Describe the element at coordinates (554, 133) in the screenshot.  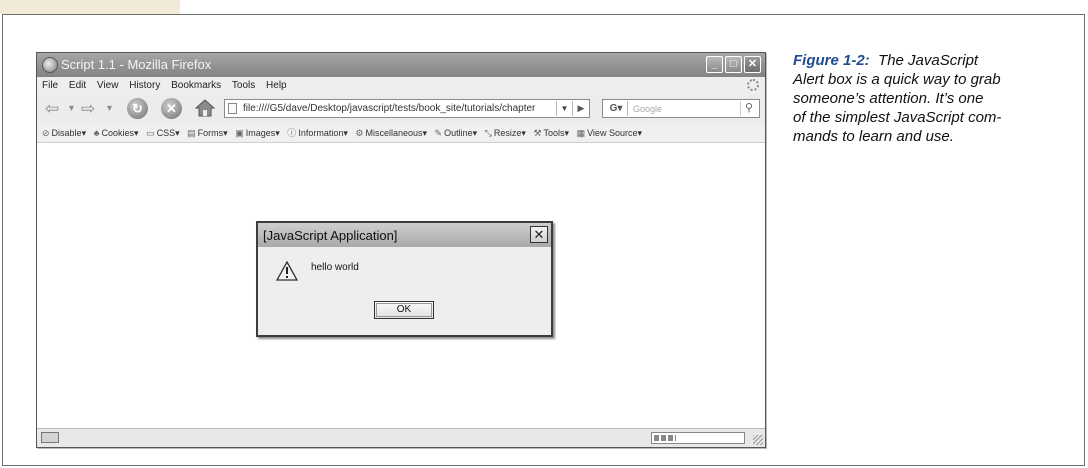
I see `dev-tools-label: Tools` at that location.